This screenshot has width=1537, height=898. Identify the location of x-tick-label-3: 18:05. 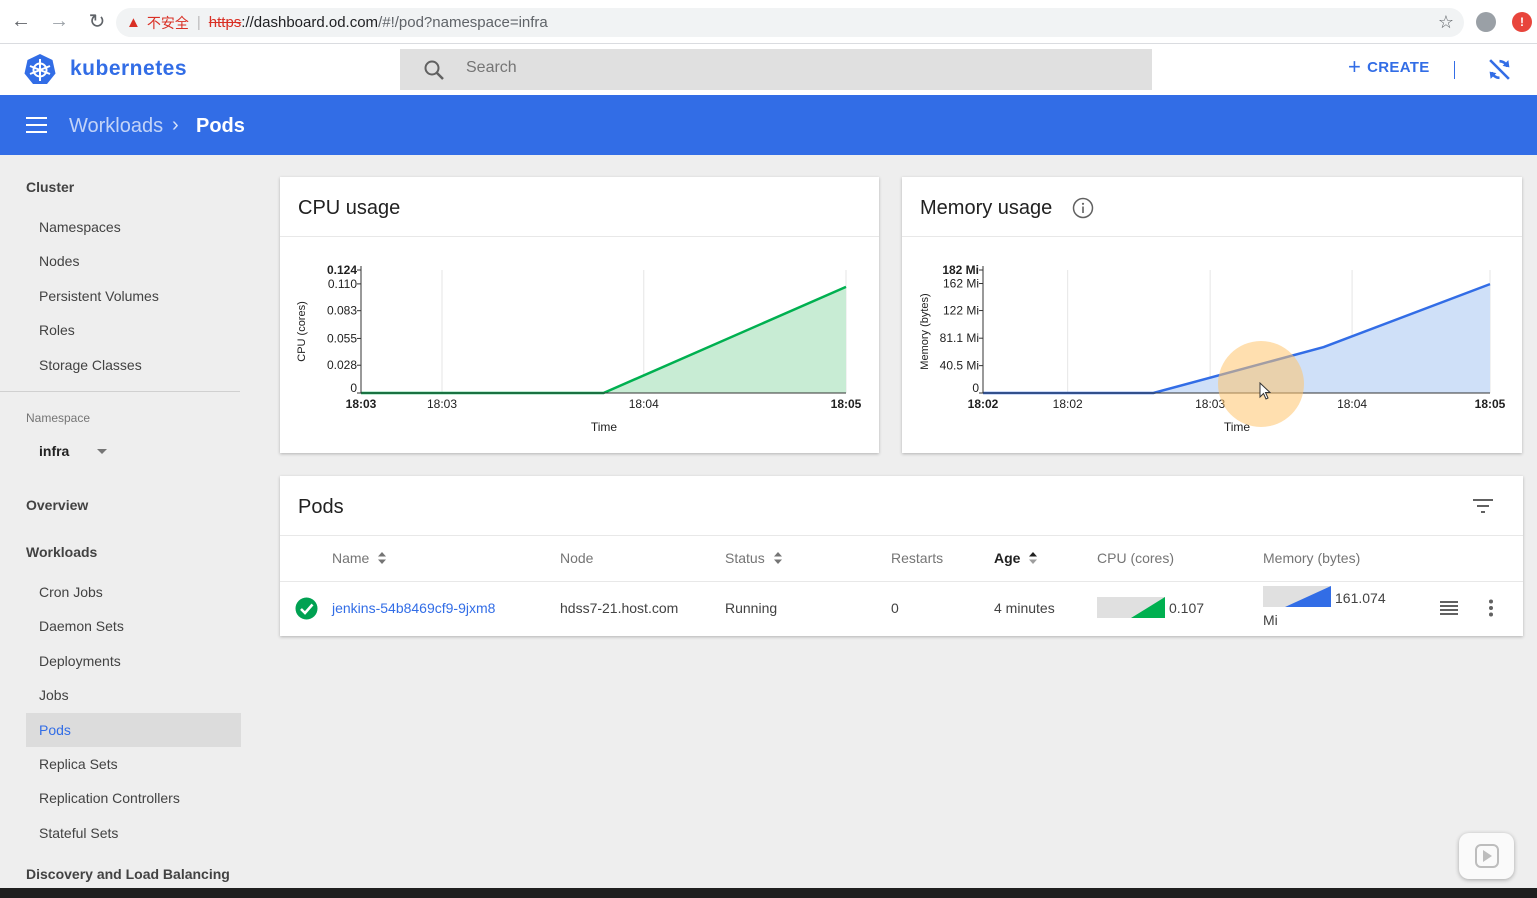
(846, 404).